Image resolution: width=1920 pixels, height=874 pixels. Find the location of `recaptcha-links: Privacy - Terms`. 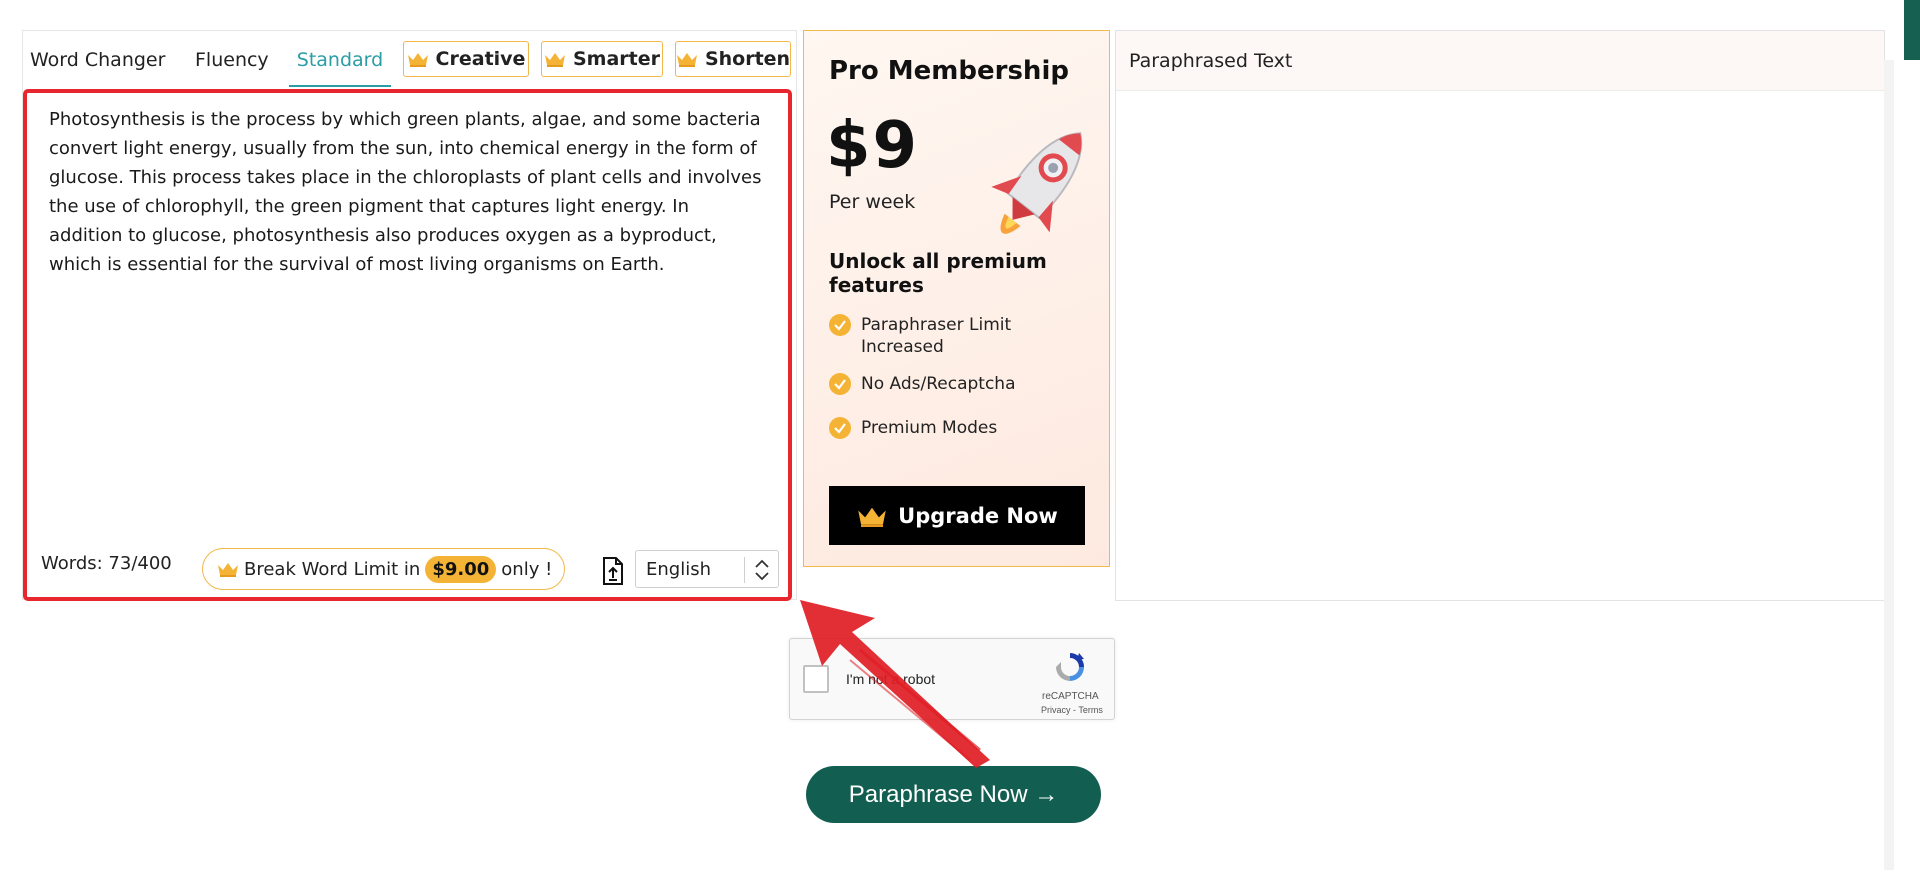

recaptcha-links: Privacy - Terms is located at coordinates (1072, 710).